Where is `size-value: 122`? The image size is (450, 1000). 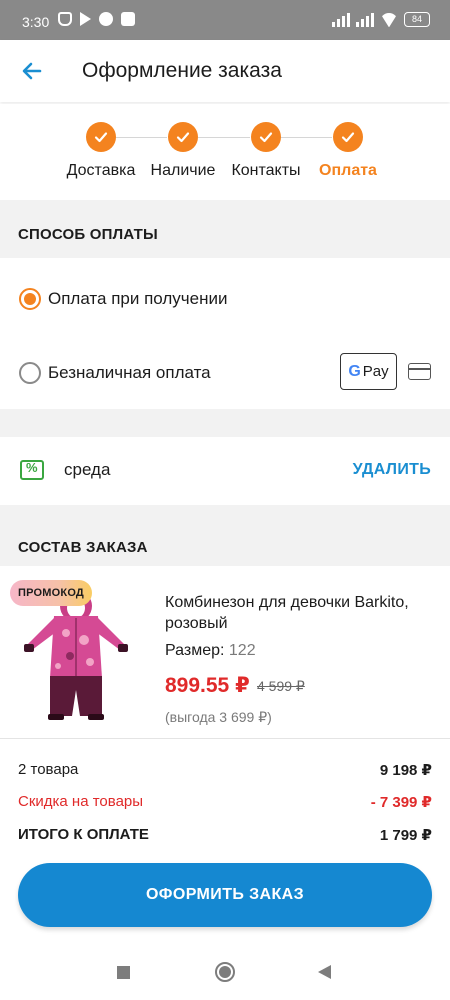
size-value: 122 is located at coordinates (242, 650).